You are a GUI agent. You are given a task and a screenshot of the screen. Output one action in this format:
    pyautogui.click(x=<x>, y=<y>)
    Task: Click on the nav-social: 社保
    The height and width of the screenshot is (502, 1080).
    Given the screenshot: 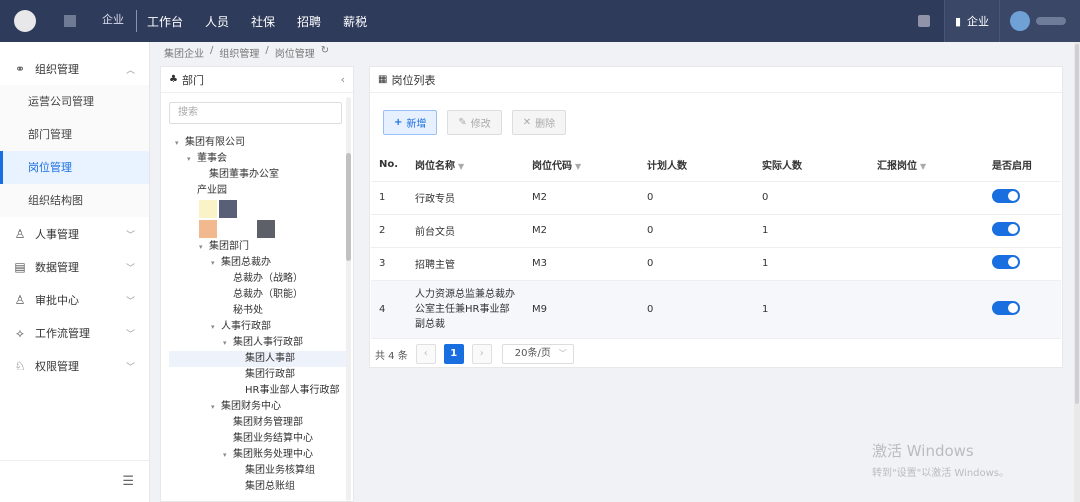 What is the action you would take?
    pyautogui.click(x=263, y=21)
    